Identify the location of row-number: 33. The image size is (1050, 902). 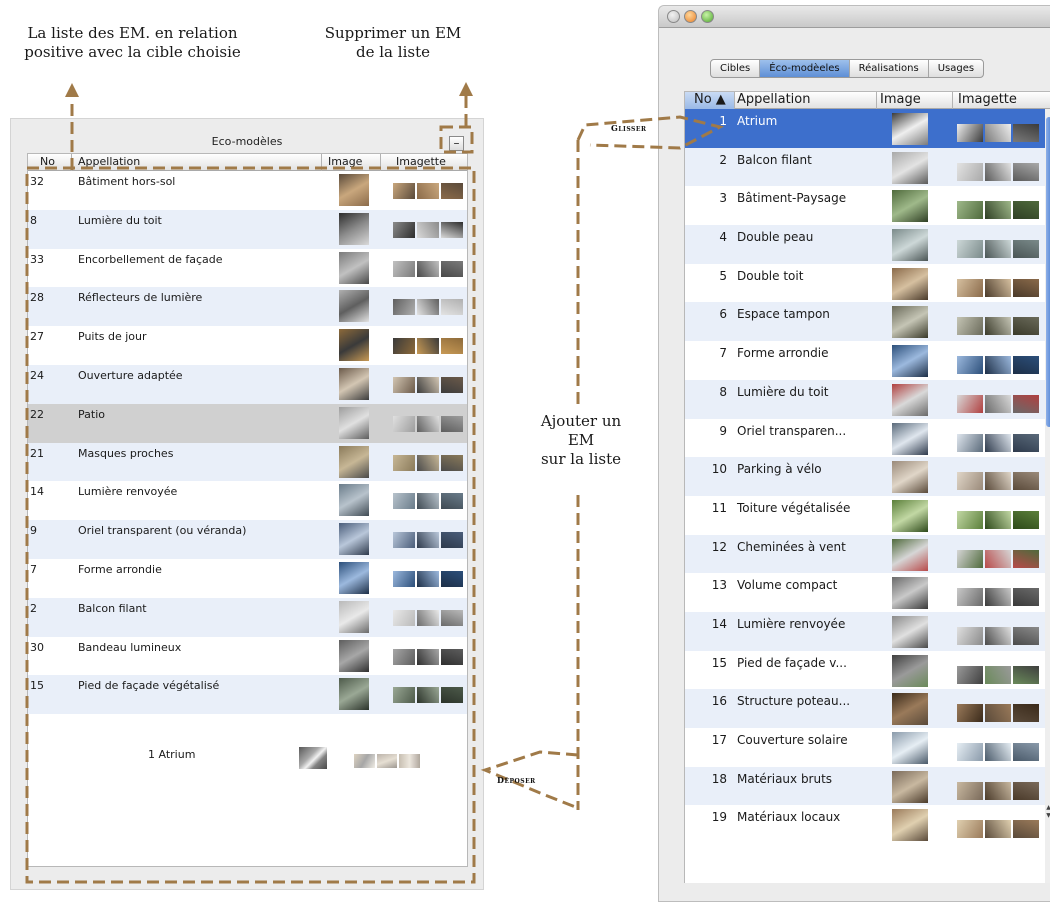
(37, 259).